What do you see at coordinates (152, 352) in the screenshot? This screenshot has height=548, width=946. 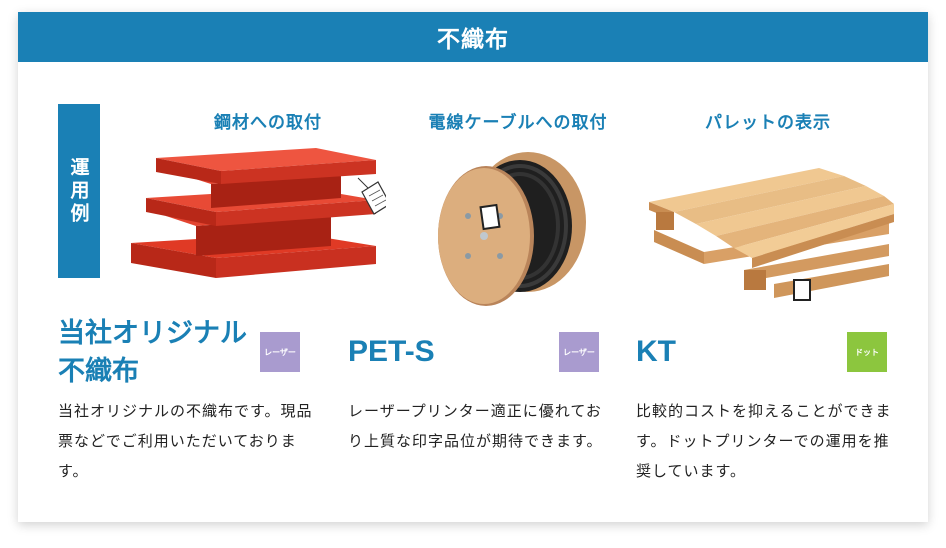 I see `product-name-original: 当社オリジナル 不織布` at bounding box center [152, 352].